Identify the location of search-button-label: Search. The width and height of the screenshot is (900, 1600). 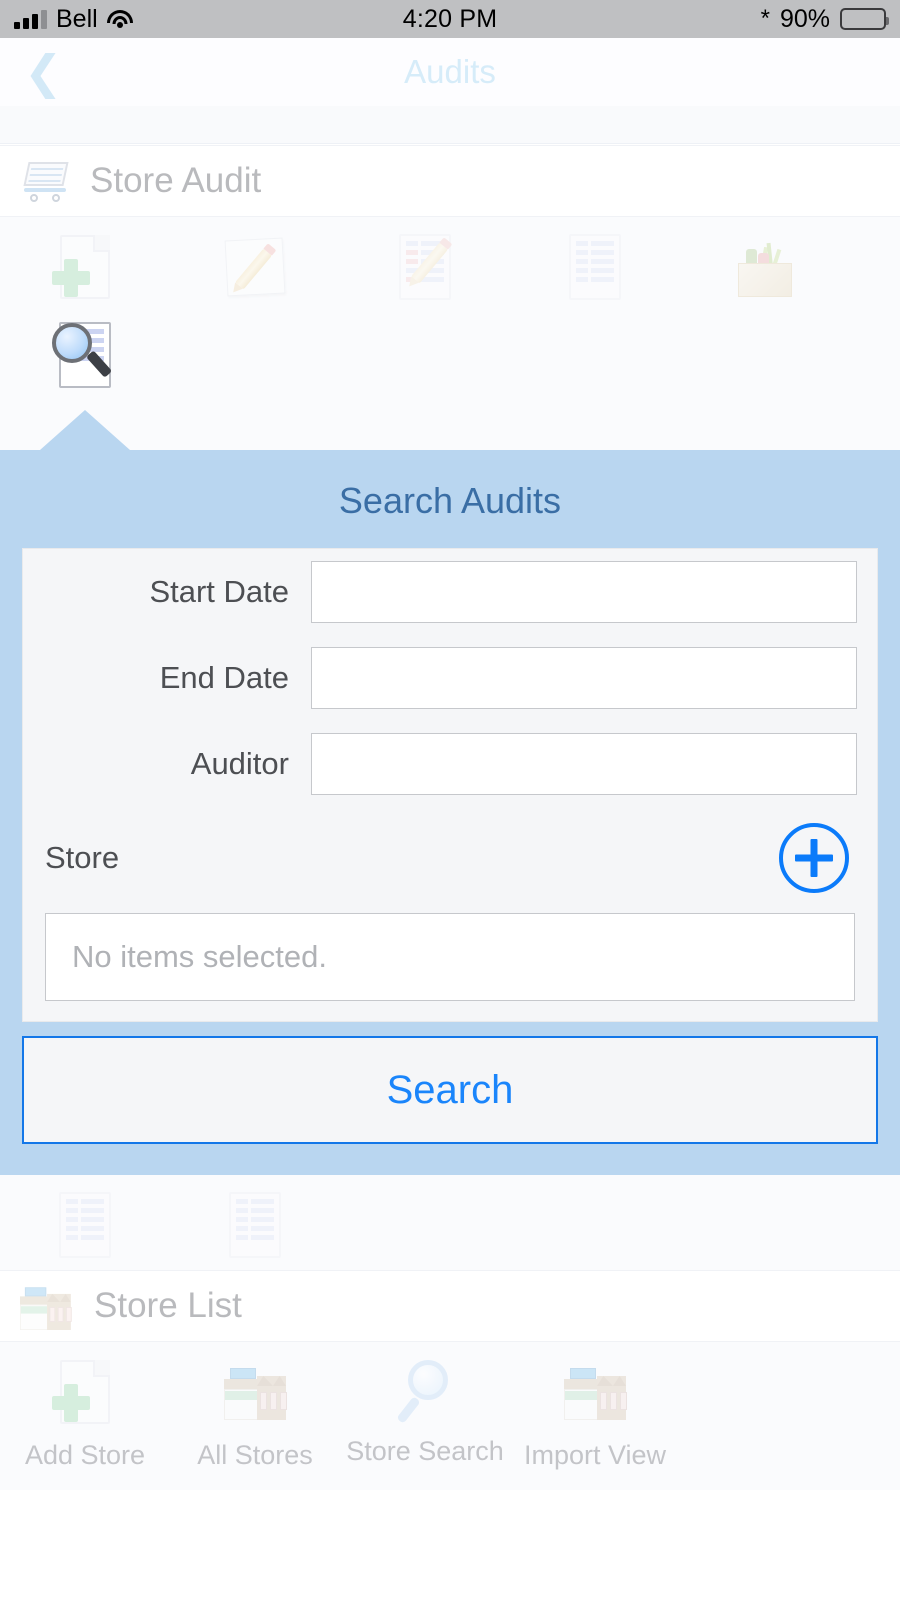
(450, 1089).